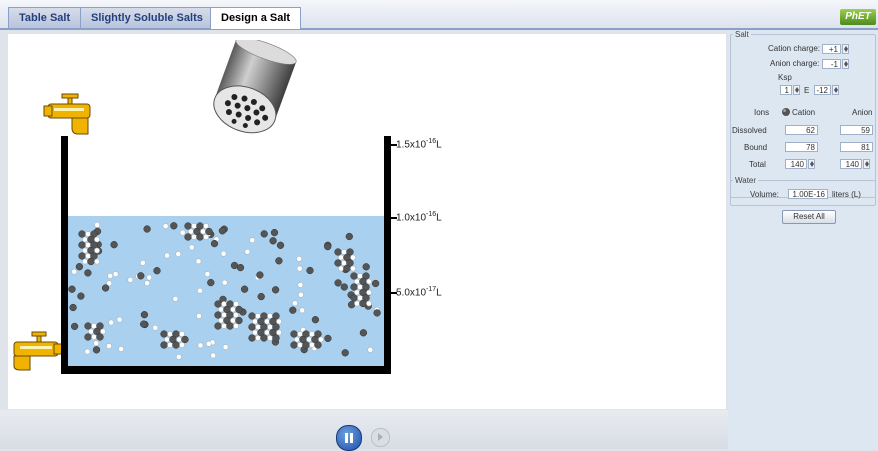  What do you see at coordinates (749, 130) in the screenshot?
I see `dissolved-label: Dissolved` at bounding box center [749, 130].